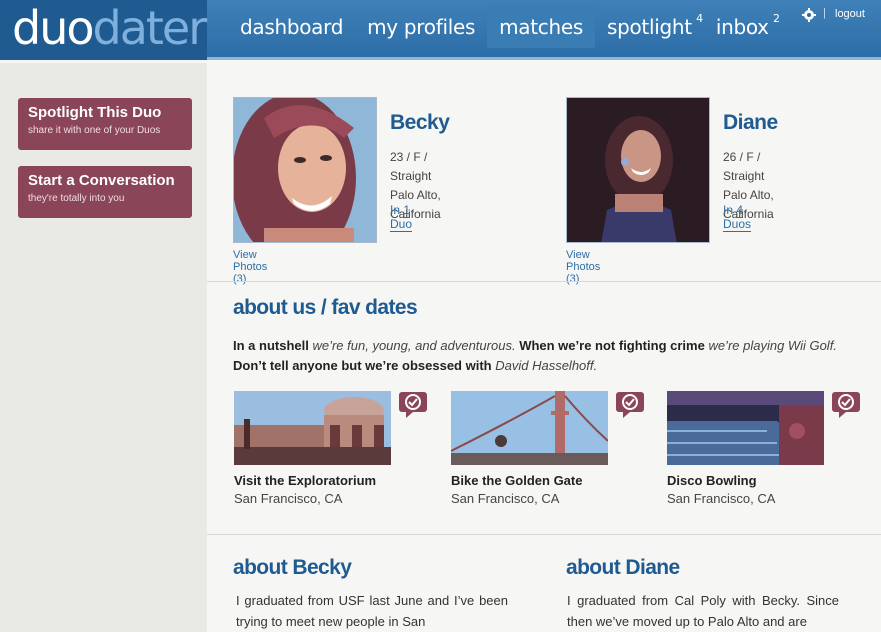 Image resolution: width=881 pixels, height=632 pixels. I want to click on nav-spotlight: spotlight 4, so click(649, 27).